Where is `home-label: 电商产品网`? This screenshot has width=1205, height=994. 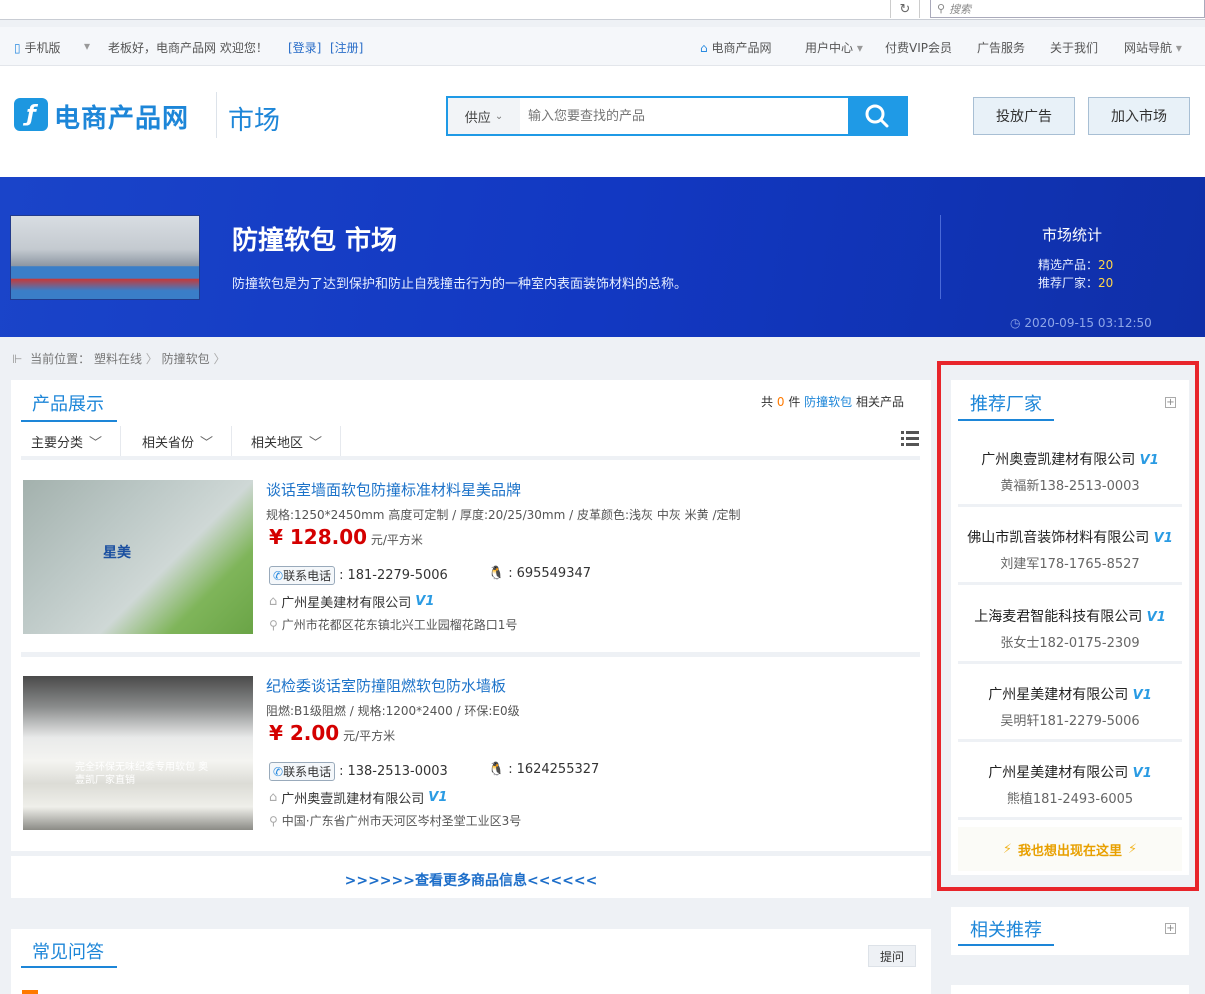
home-label: 电商产品网 is located at coordinates (741, 48).